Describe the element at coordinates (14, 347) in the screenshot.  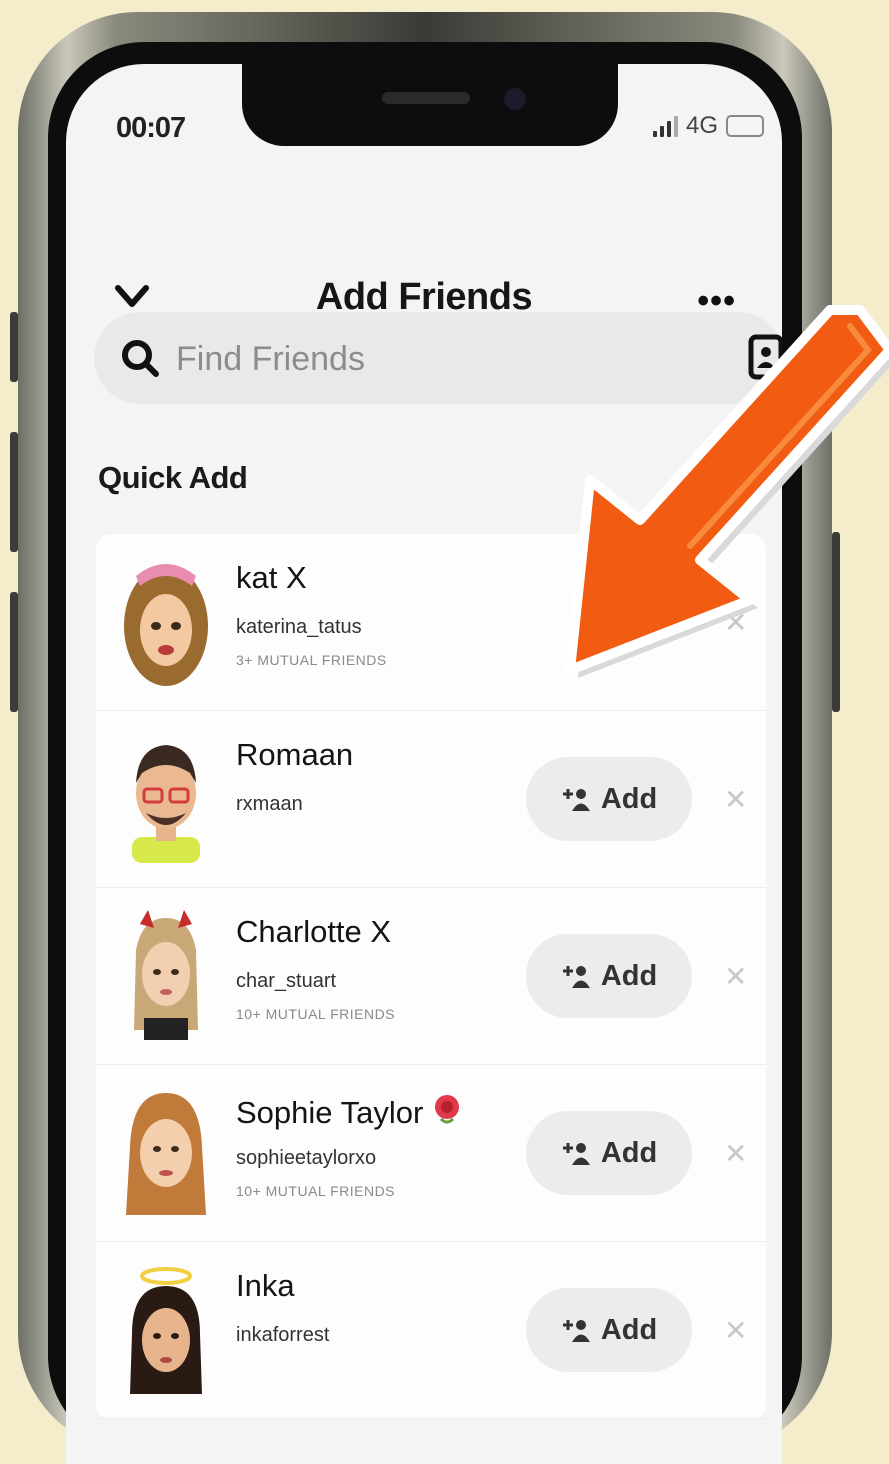
I see `mute-switch` at that location.